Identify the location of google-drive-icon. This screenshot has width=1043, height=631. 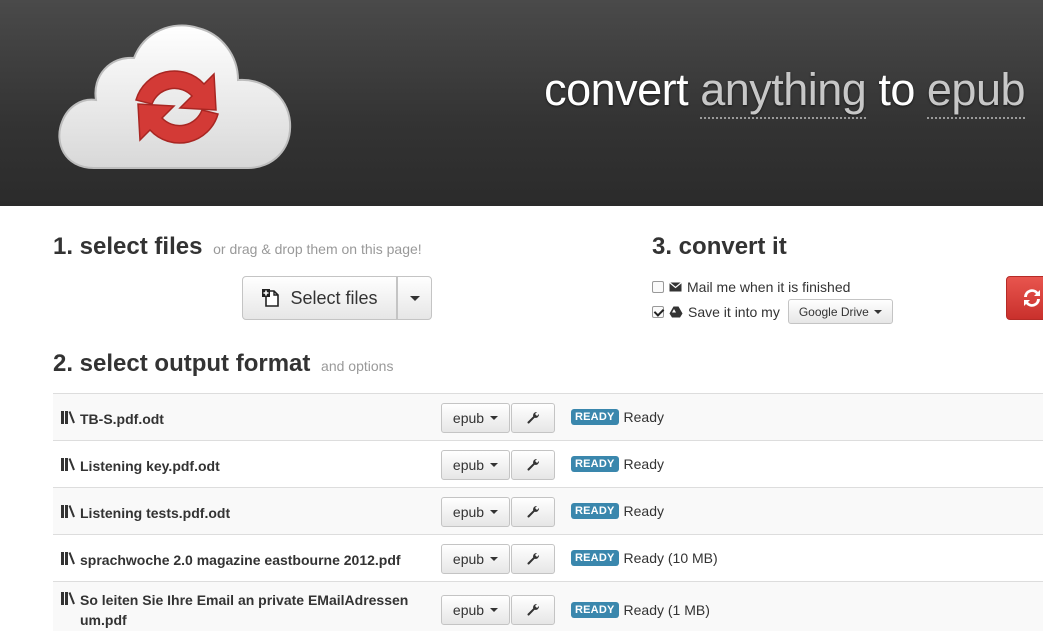
(676, 311).